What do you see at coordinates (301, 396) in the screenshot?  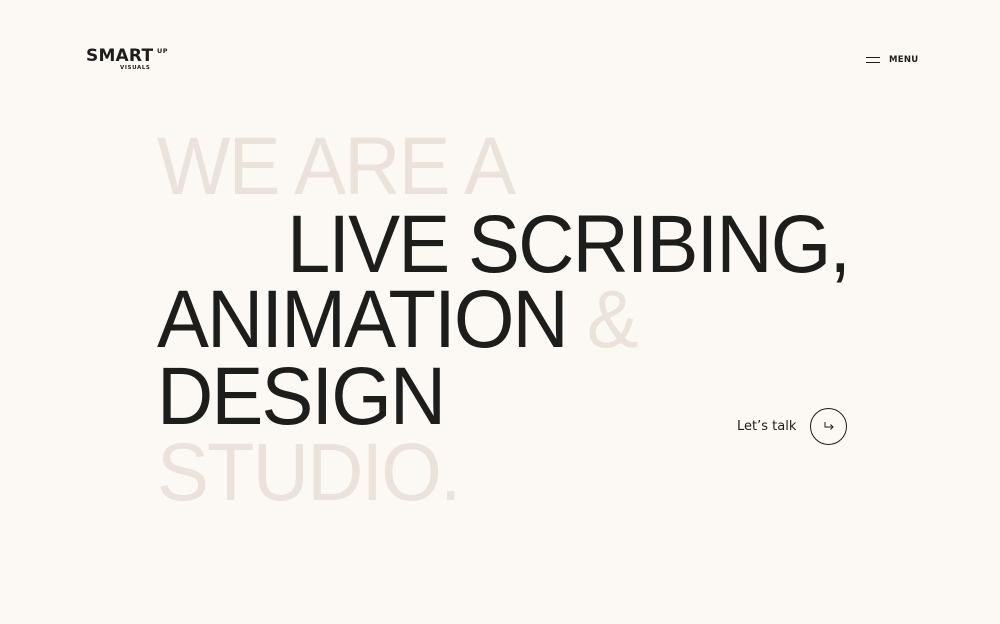 I see `hero-line-design: DESIGN` at bounding box center [301, 396].